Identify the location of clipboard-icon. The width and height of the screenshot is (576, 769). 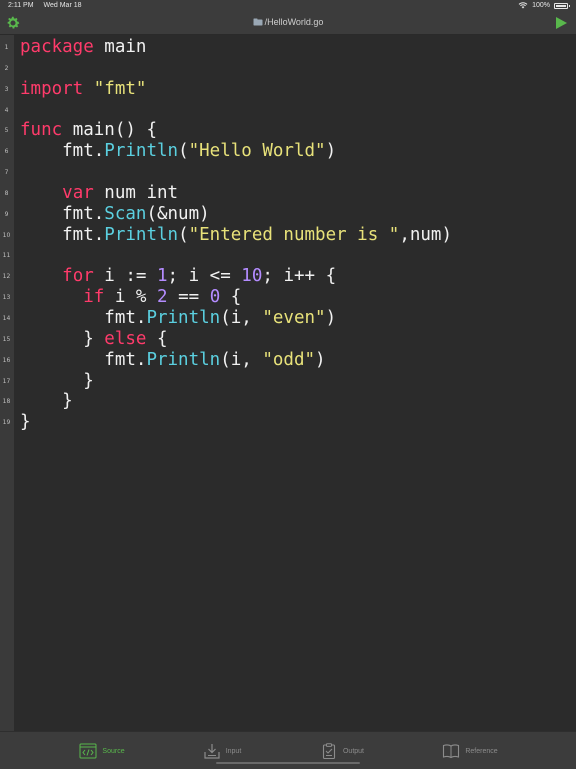
(329, 751).